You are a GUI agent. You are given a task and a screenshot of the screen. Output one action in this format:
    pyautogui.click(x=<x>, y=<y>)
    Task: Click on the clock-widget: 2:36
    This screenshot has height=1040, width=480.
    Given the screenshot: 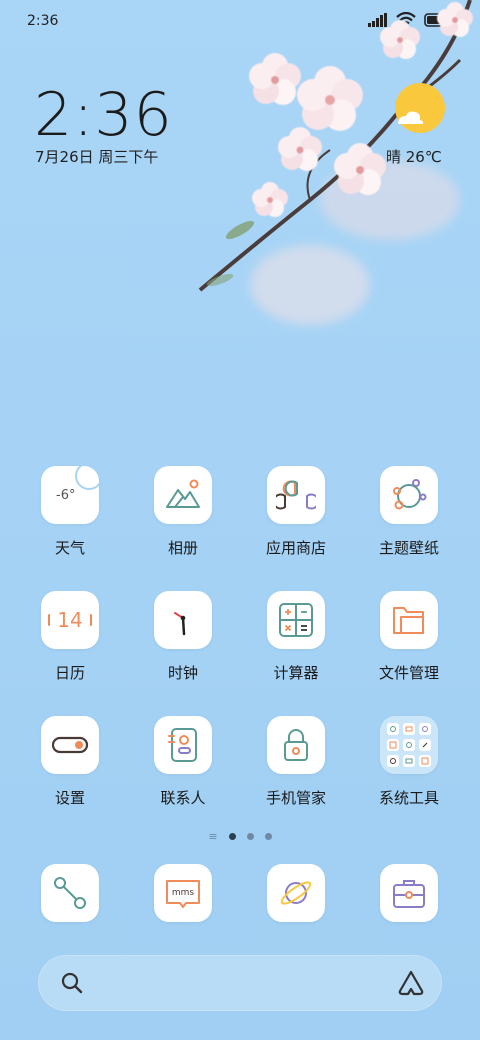 What is the action you would take?
    pyautogui.click(x=103, y=115)
    